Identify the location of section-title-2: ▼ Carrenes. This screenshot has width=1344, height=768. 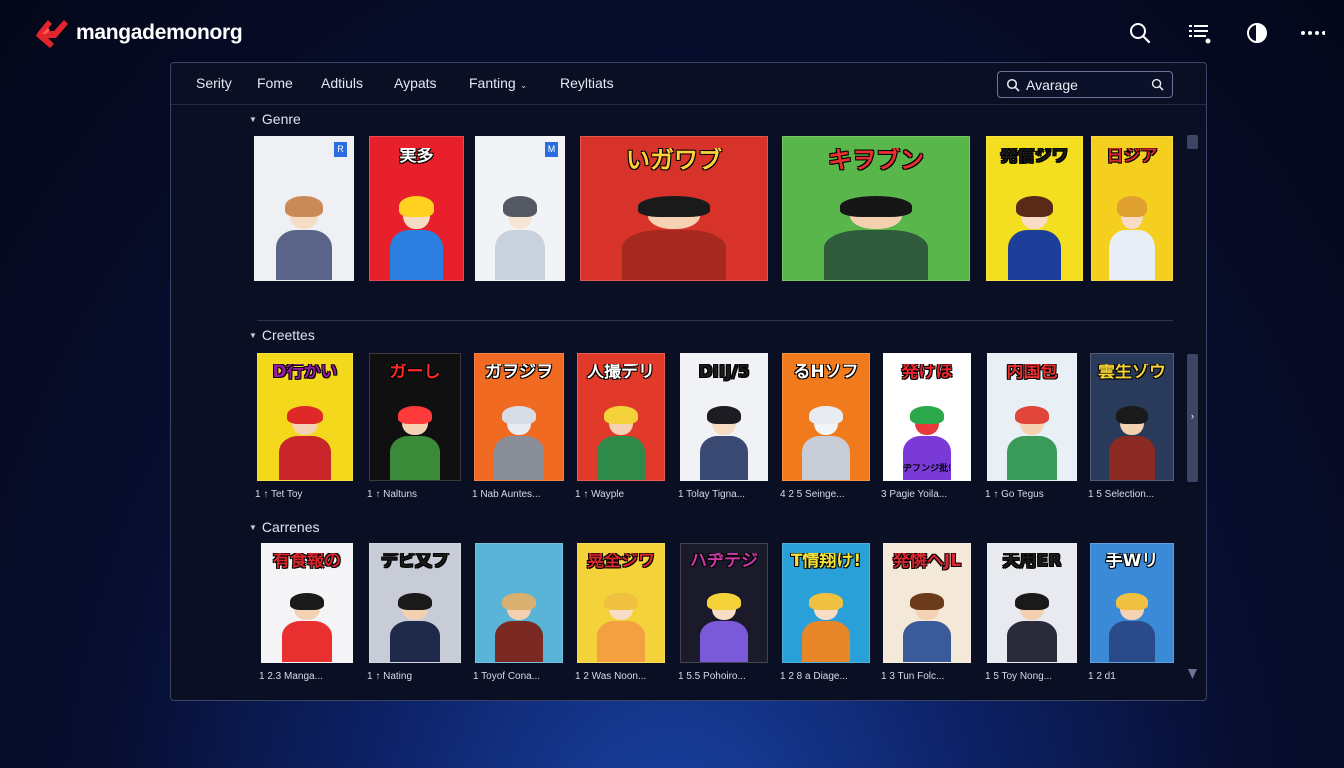
(284, 527).